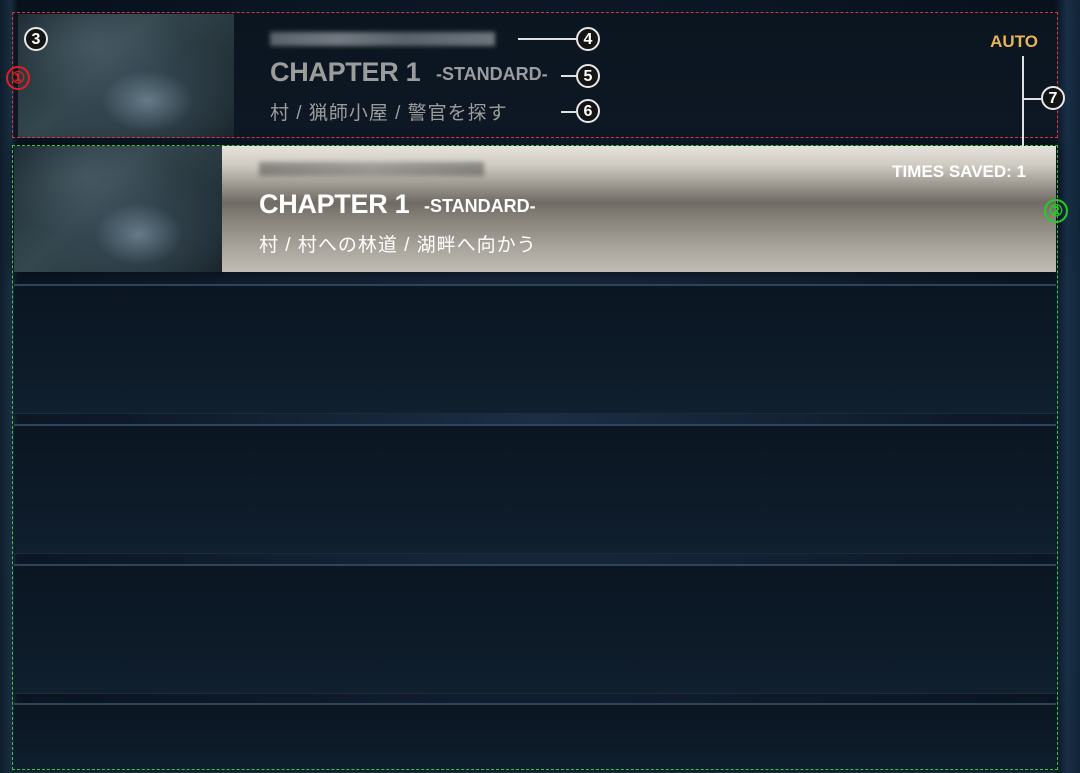  I want to click on callout-3: 3, so click(36, 39).